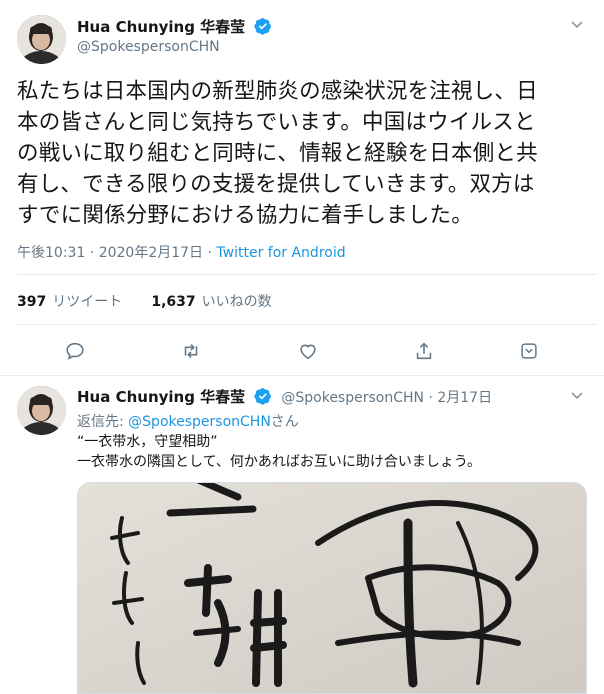  I want to click on reply-to-prefix: 返信先:, so click(103, 422).